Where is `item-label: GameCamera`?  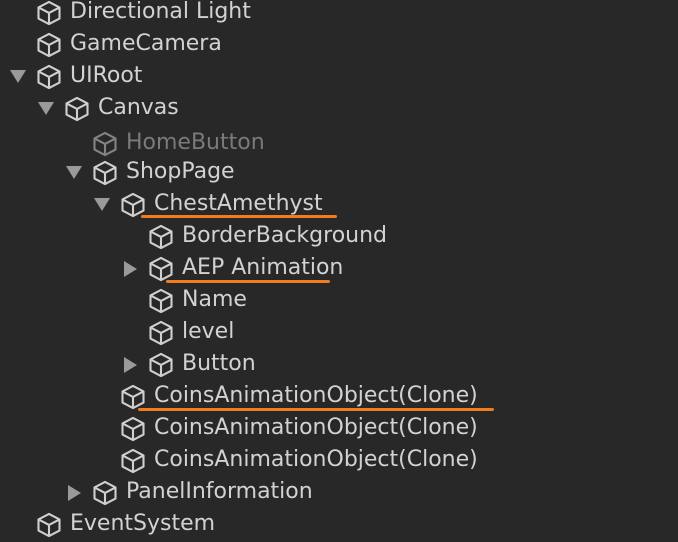 item-label: GameCamera is located at coordinates (146, 43).